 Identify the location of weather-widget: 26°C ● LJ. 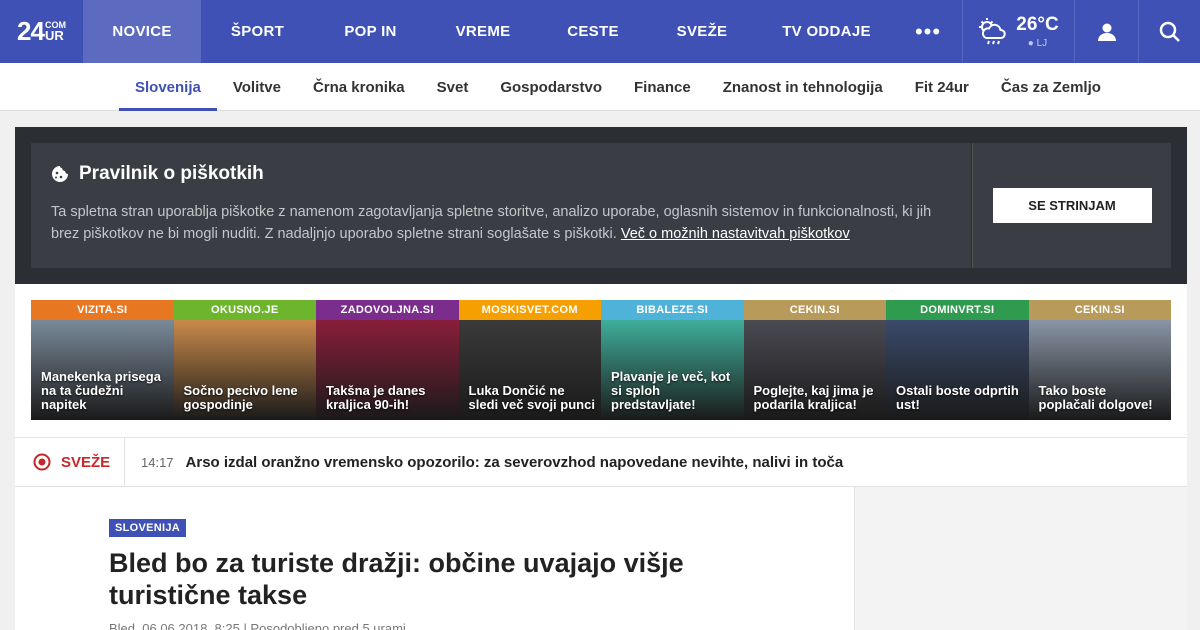
(1018, 31).